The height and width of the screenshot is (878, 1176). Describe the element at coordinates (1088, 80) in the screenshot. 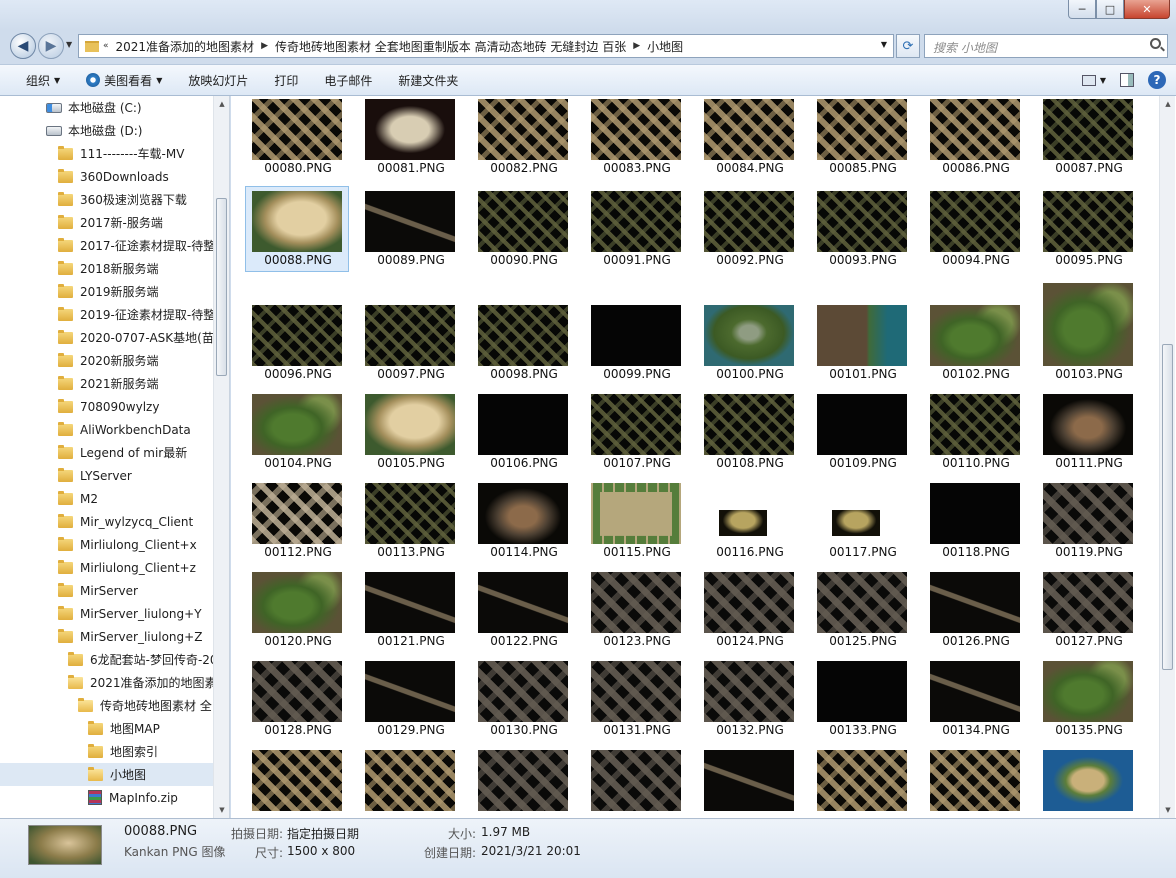

I see `change-view-icon` at that location.